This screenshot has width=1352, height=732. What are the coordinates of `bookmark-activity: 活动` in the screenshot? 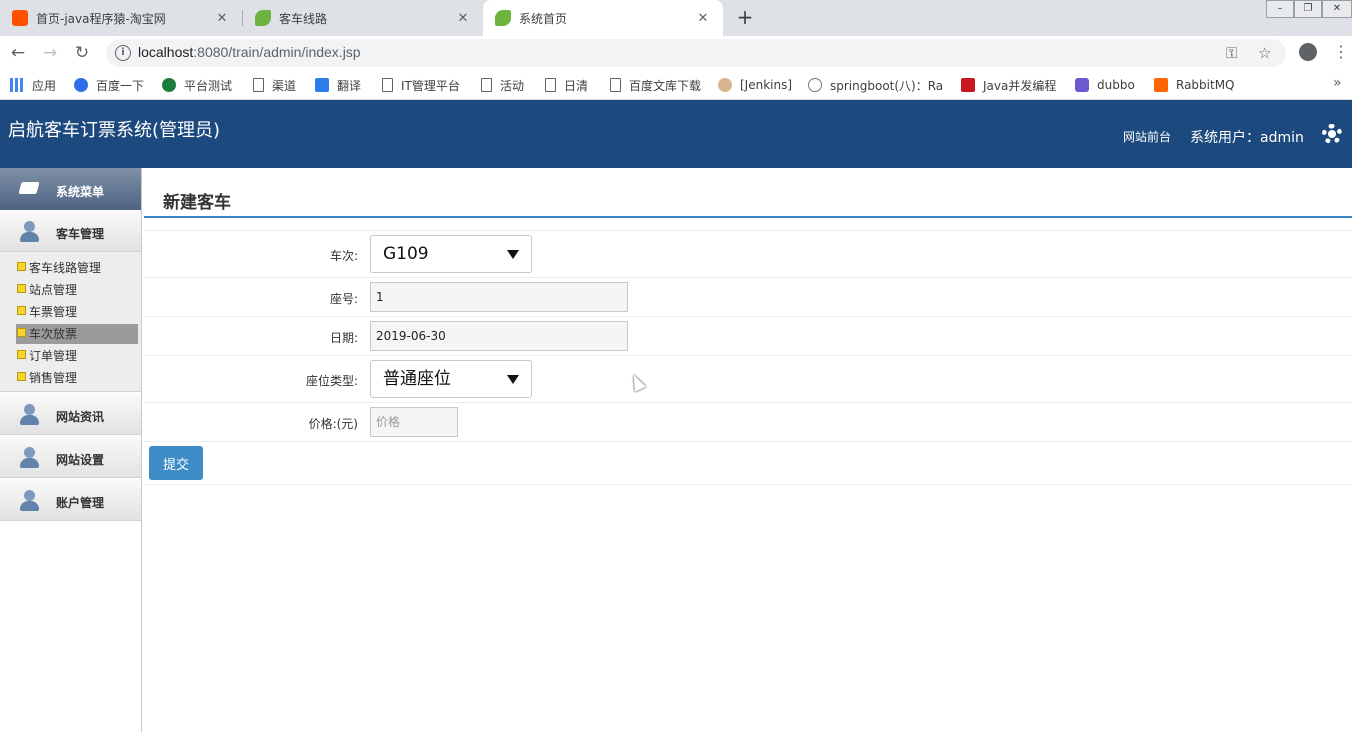 It's located at (502, 85).